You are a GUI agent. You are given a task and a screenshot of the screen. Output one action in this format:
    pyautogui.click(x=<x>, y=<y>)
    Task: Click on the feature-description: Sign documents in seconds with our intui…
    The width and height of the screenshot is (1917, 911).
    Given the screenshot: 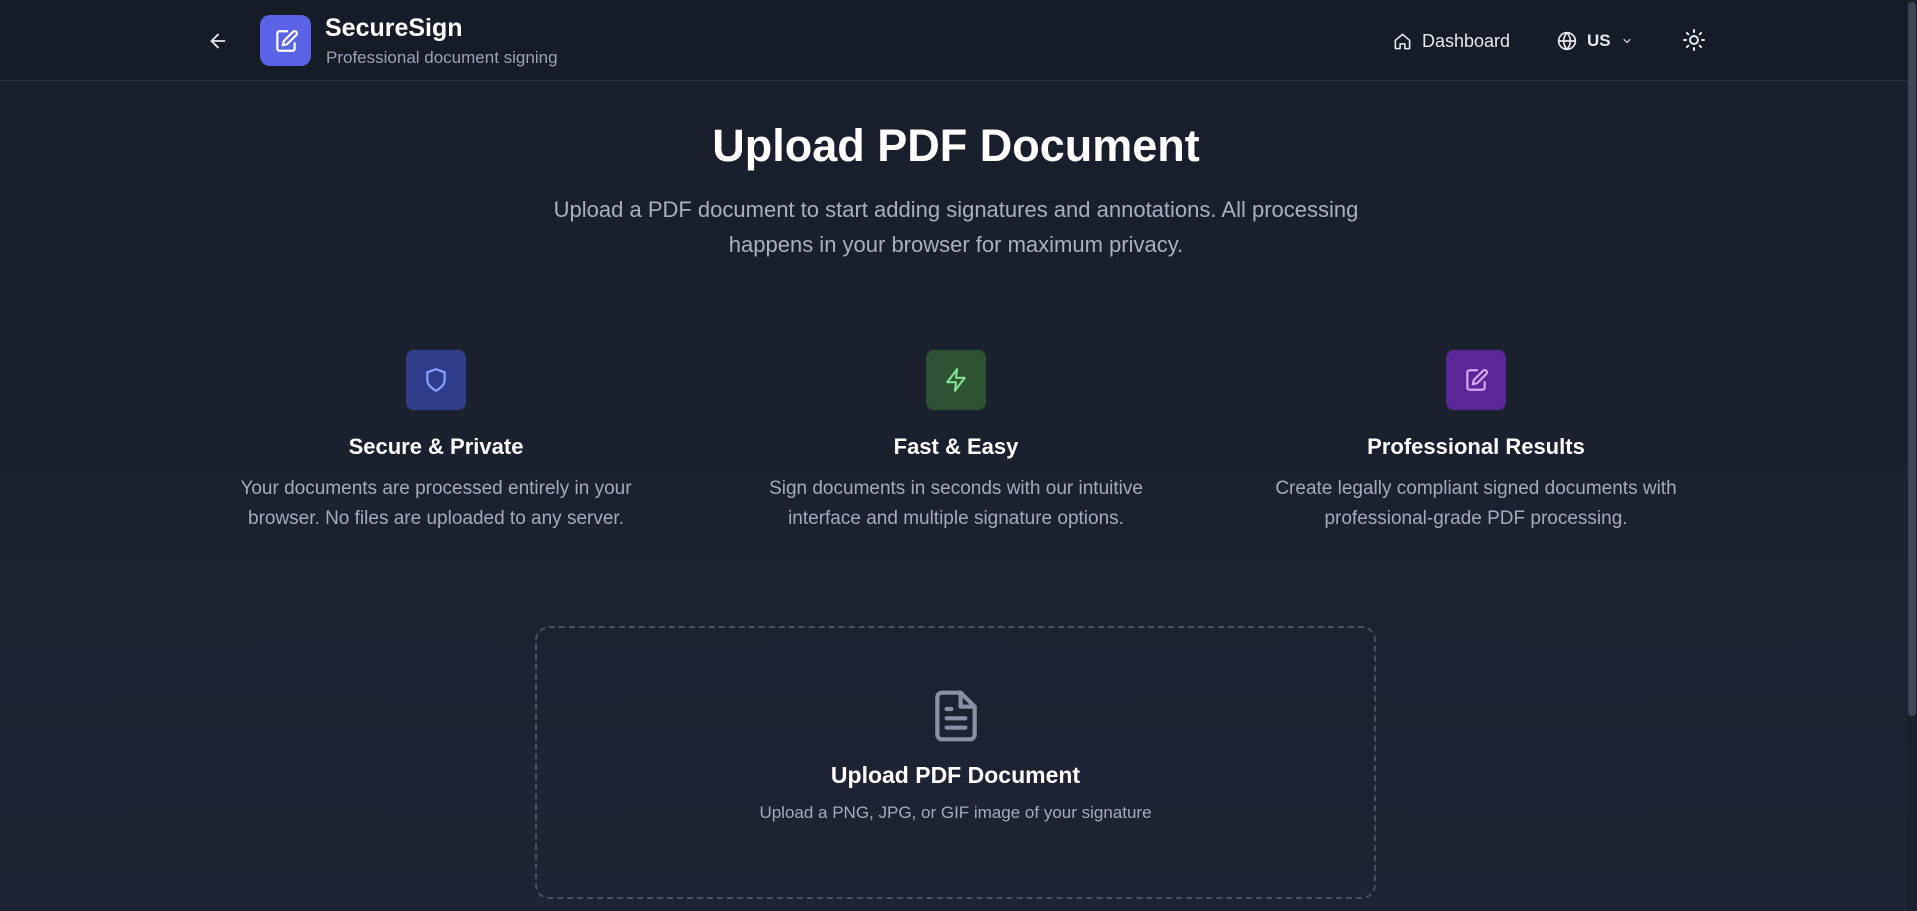 What is the action you would take?
    pyautogui.click(x=956, y=503)
    